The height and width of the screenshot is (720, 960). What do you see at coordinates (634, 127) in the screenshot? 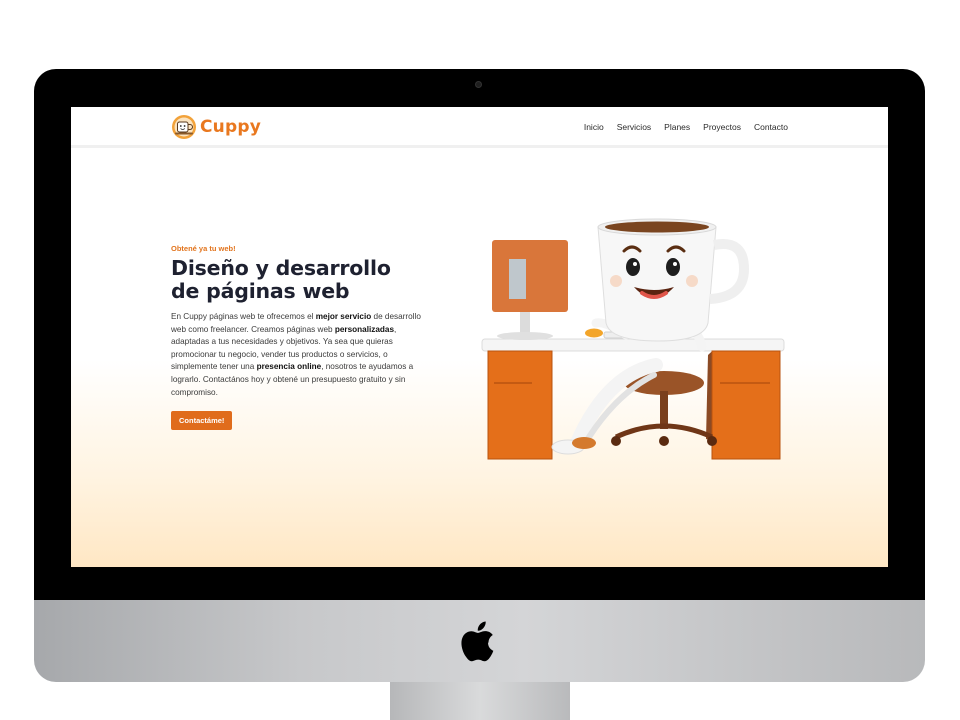
I see `nav-link-servicios: Servicios` at bounding box center [634, 127].